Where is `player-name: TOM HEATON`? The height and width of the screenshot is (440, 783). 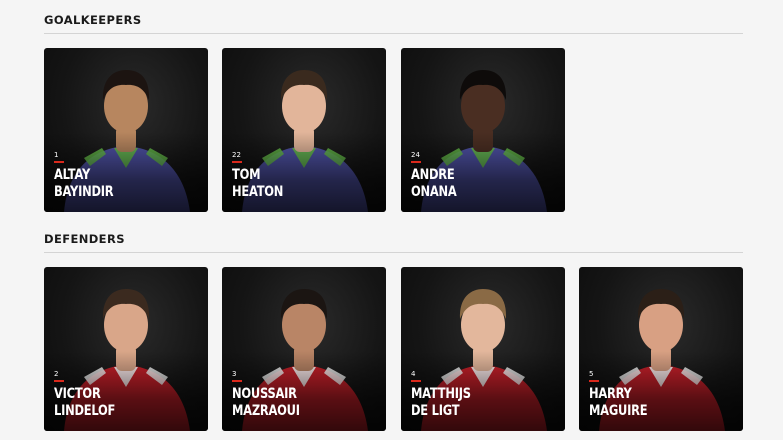
player-name: TOM HEATON is located at coordinates (257, 184).